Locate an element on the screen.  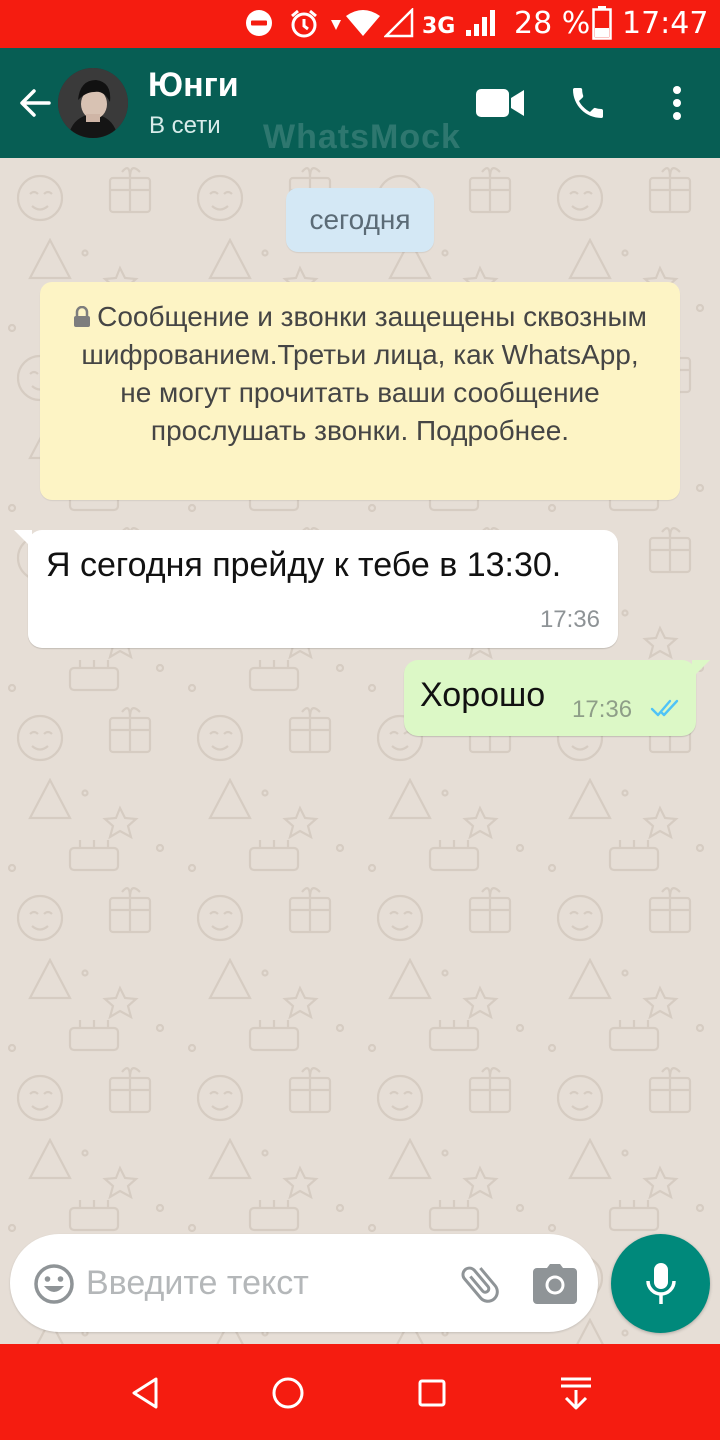
contact-name: Юнги is located at coordinates (193, 85).